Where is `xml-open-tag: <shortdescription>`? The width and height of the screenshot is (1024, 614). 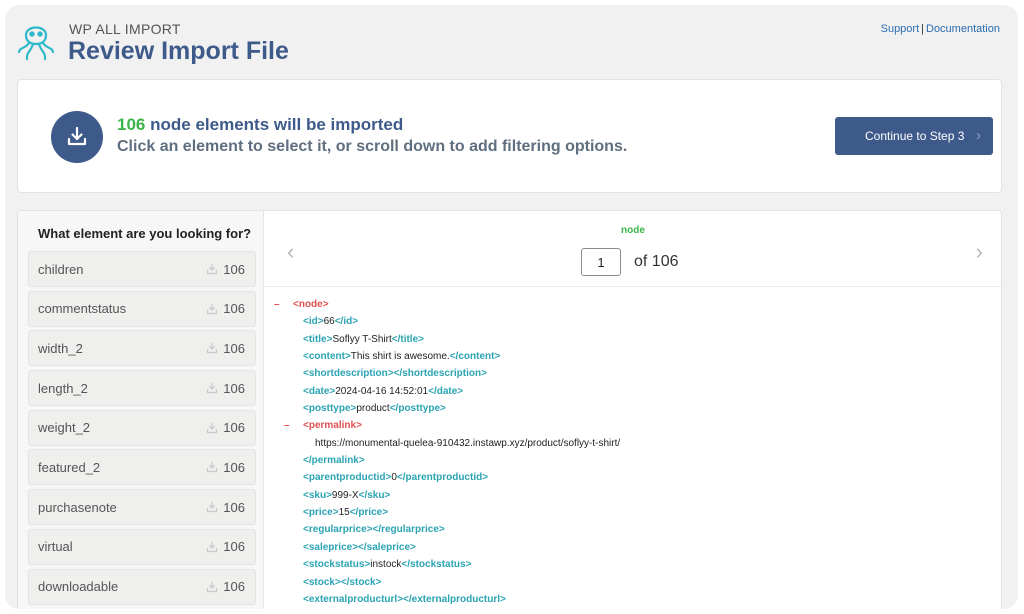 xml-open-tag: <shortdescription> is located at coordinates (348, 373).